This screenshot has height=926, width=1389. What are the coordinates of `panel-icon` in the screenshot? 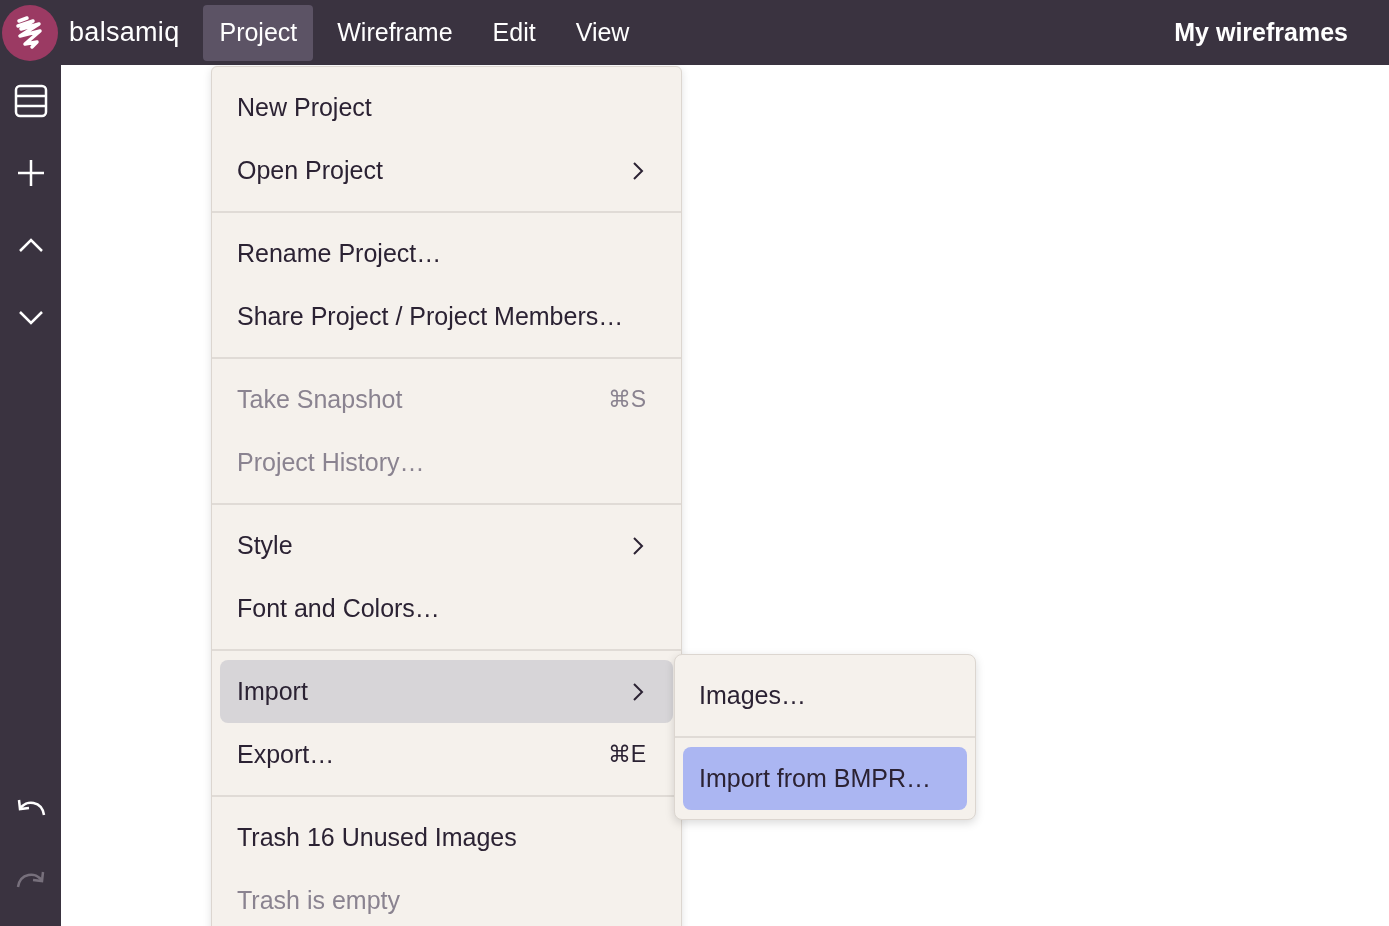 It's located at (30, 101).